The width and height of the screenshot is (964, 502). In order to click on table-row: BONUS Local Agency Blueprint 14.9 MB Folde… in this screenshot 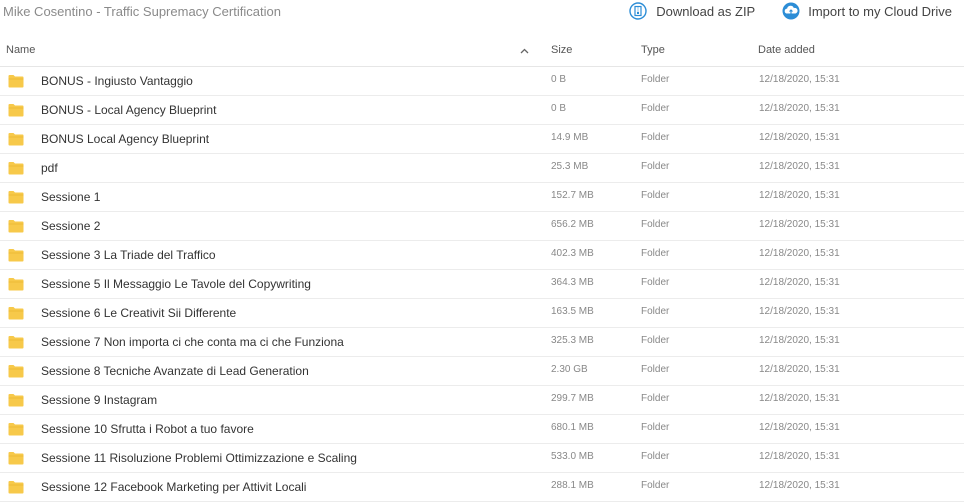, I will do `click(482, 139)`.